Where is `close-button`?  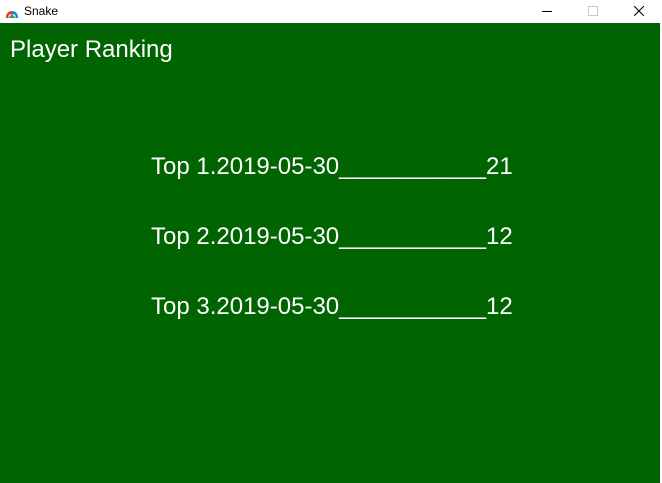
close-button is located at coordinates (639, 11).